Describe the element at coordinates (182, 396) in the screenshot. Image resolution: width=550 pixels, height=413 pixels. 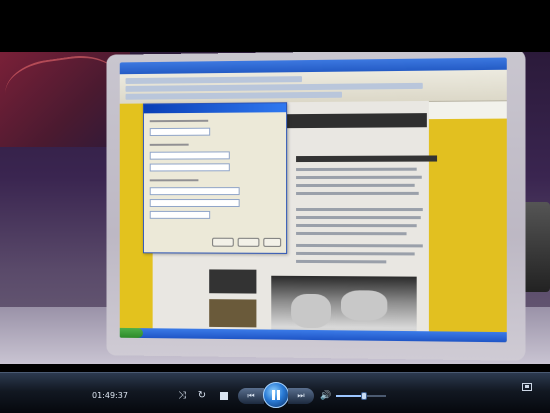
I see `shuffle-icon: ⤨` at that location.